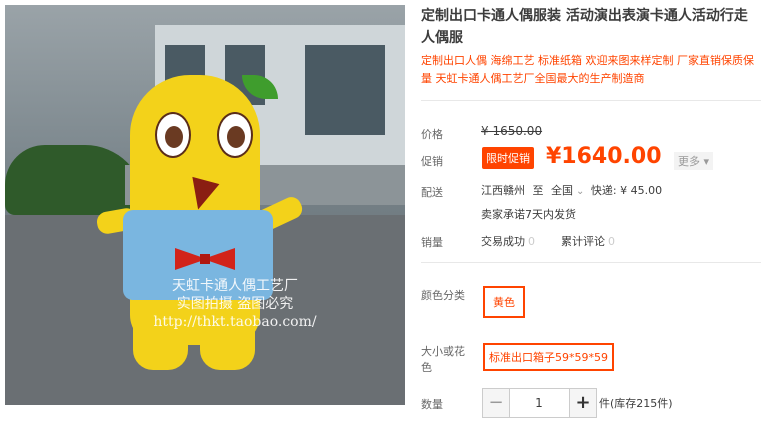  I want to click on more-promotions-button: 更多 ▾, so click(694, 161).